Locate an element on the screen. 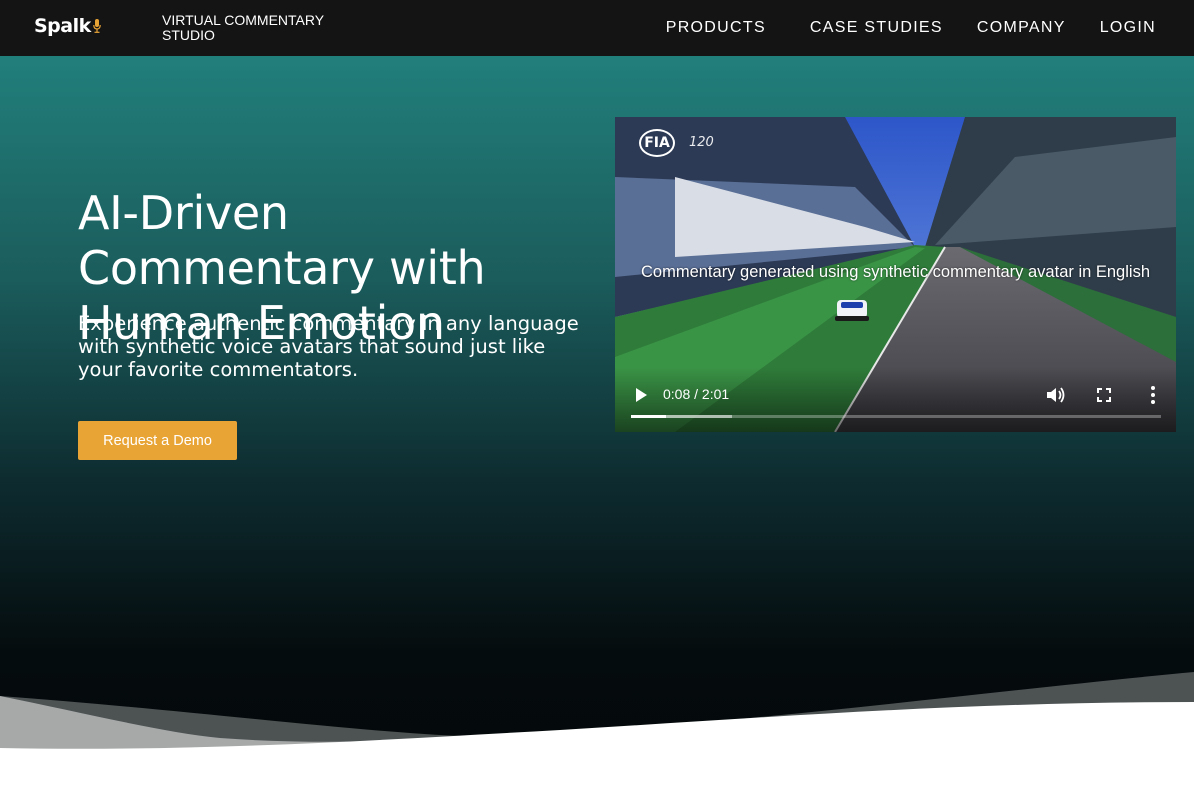  play-icon is located at coordinates (641, 395).